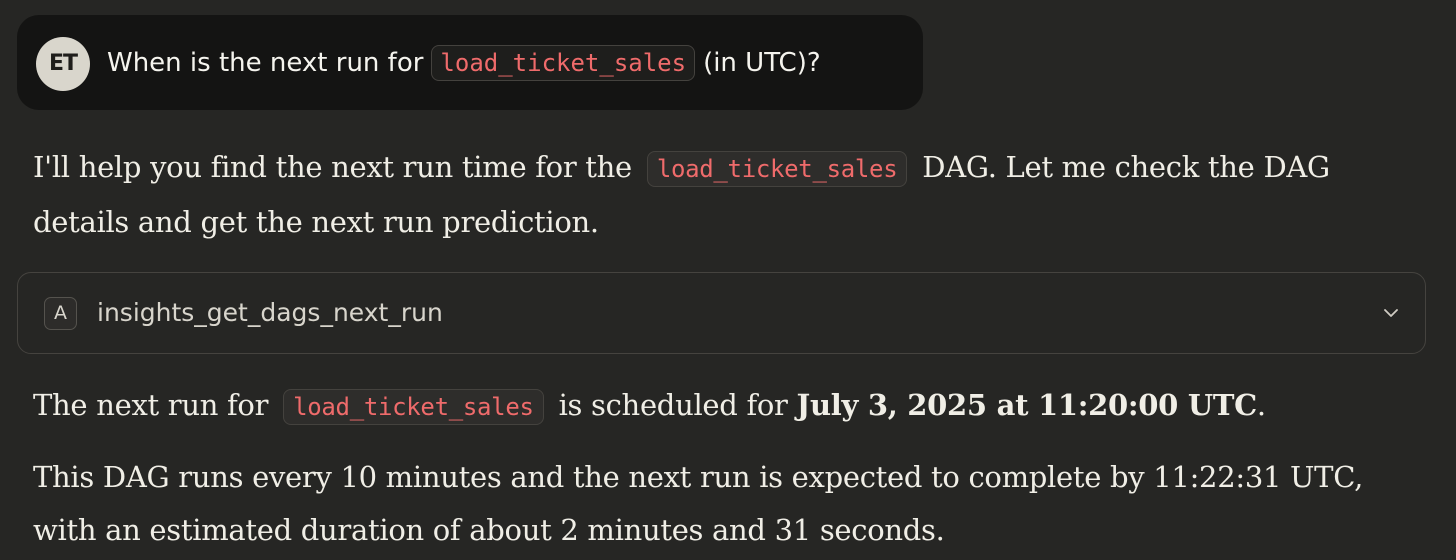  I want to click on user-message-suffix: (in UTC)?, so click(762, 62).